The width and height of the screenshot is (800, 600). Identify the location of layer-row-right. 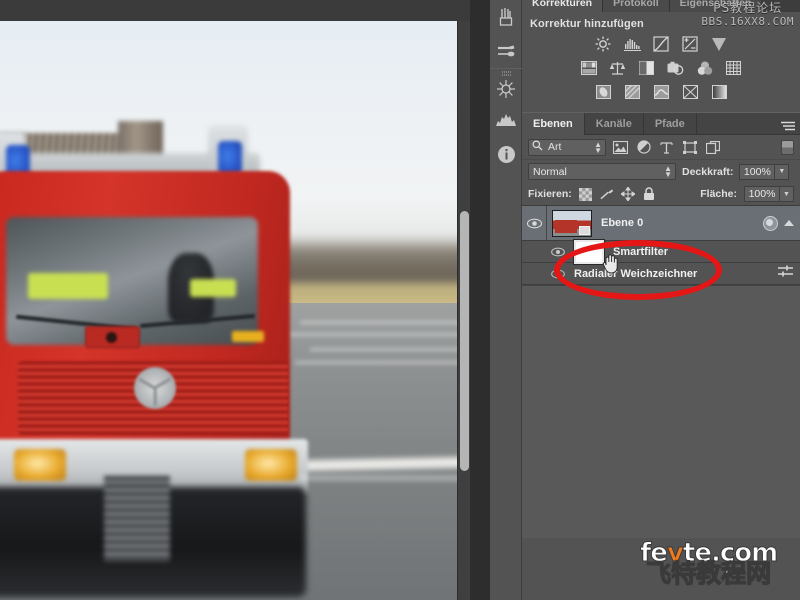
(781, 223).